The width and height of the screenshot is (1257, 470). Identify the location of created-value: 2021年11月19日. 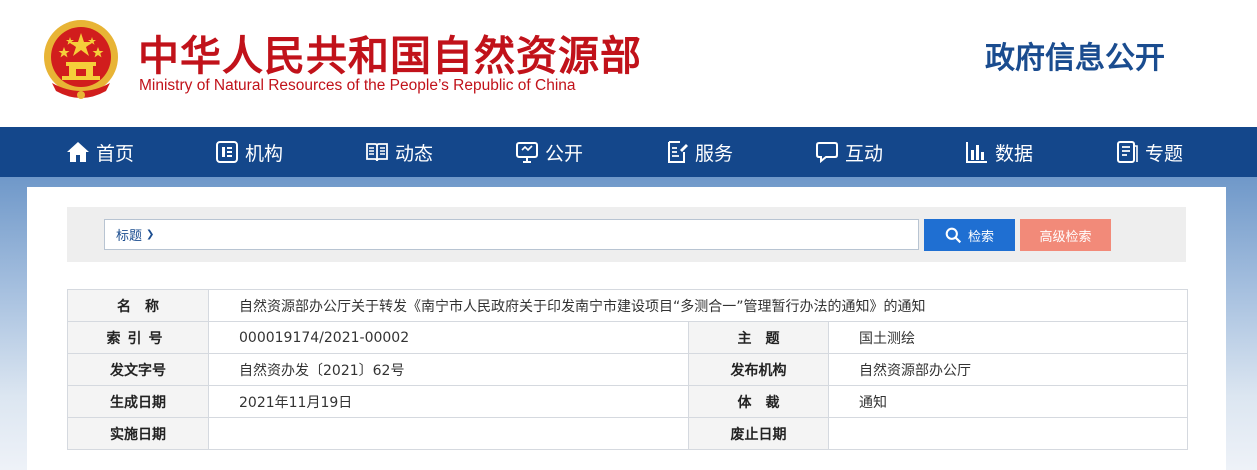
(448, 401).